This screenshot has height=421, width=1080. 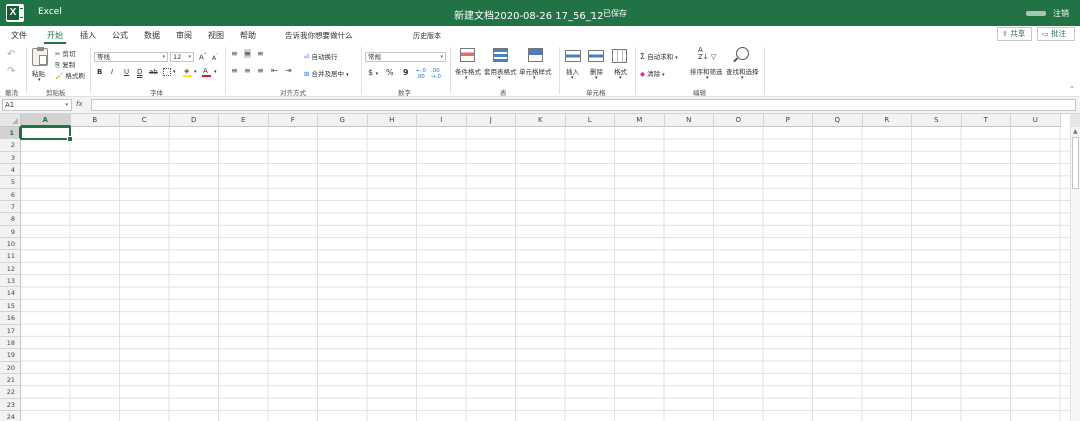 What do you see at coordinates (95, 120) in the screenshot?
I see `column-header: B` at bounding box center [95, 120].